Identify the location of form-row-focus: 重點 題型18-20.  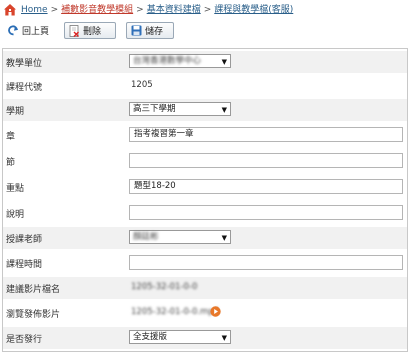
(205, 187).